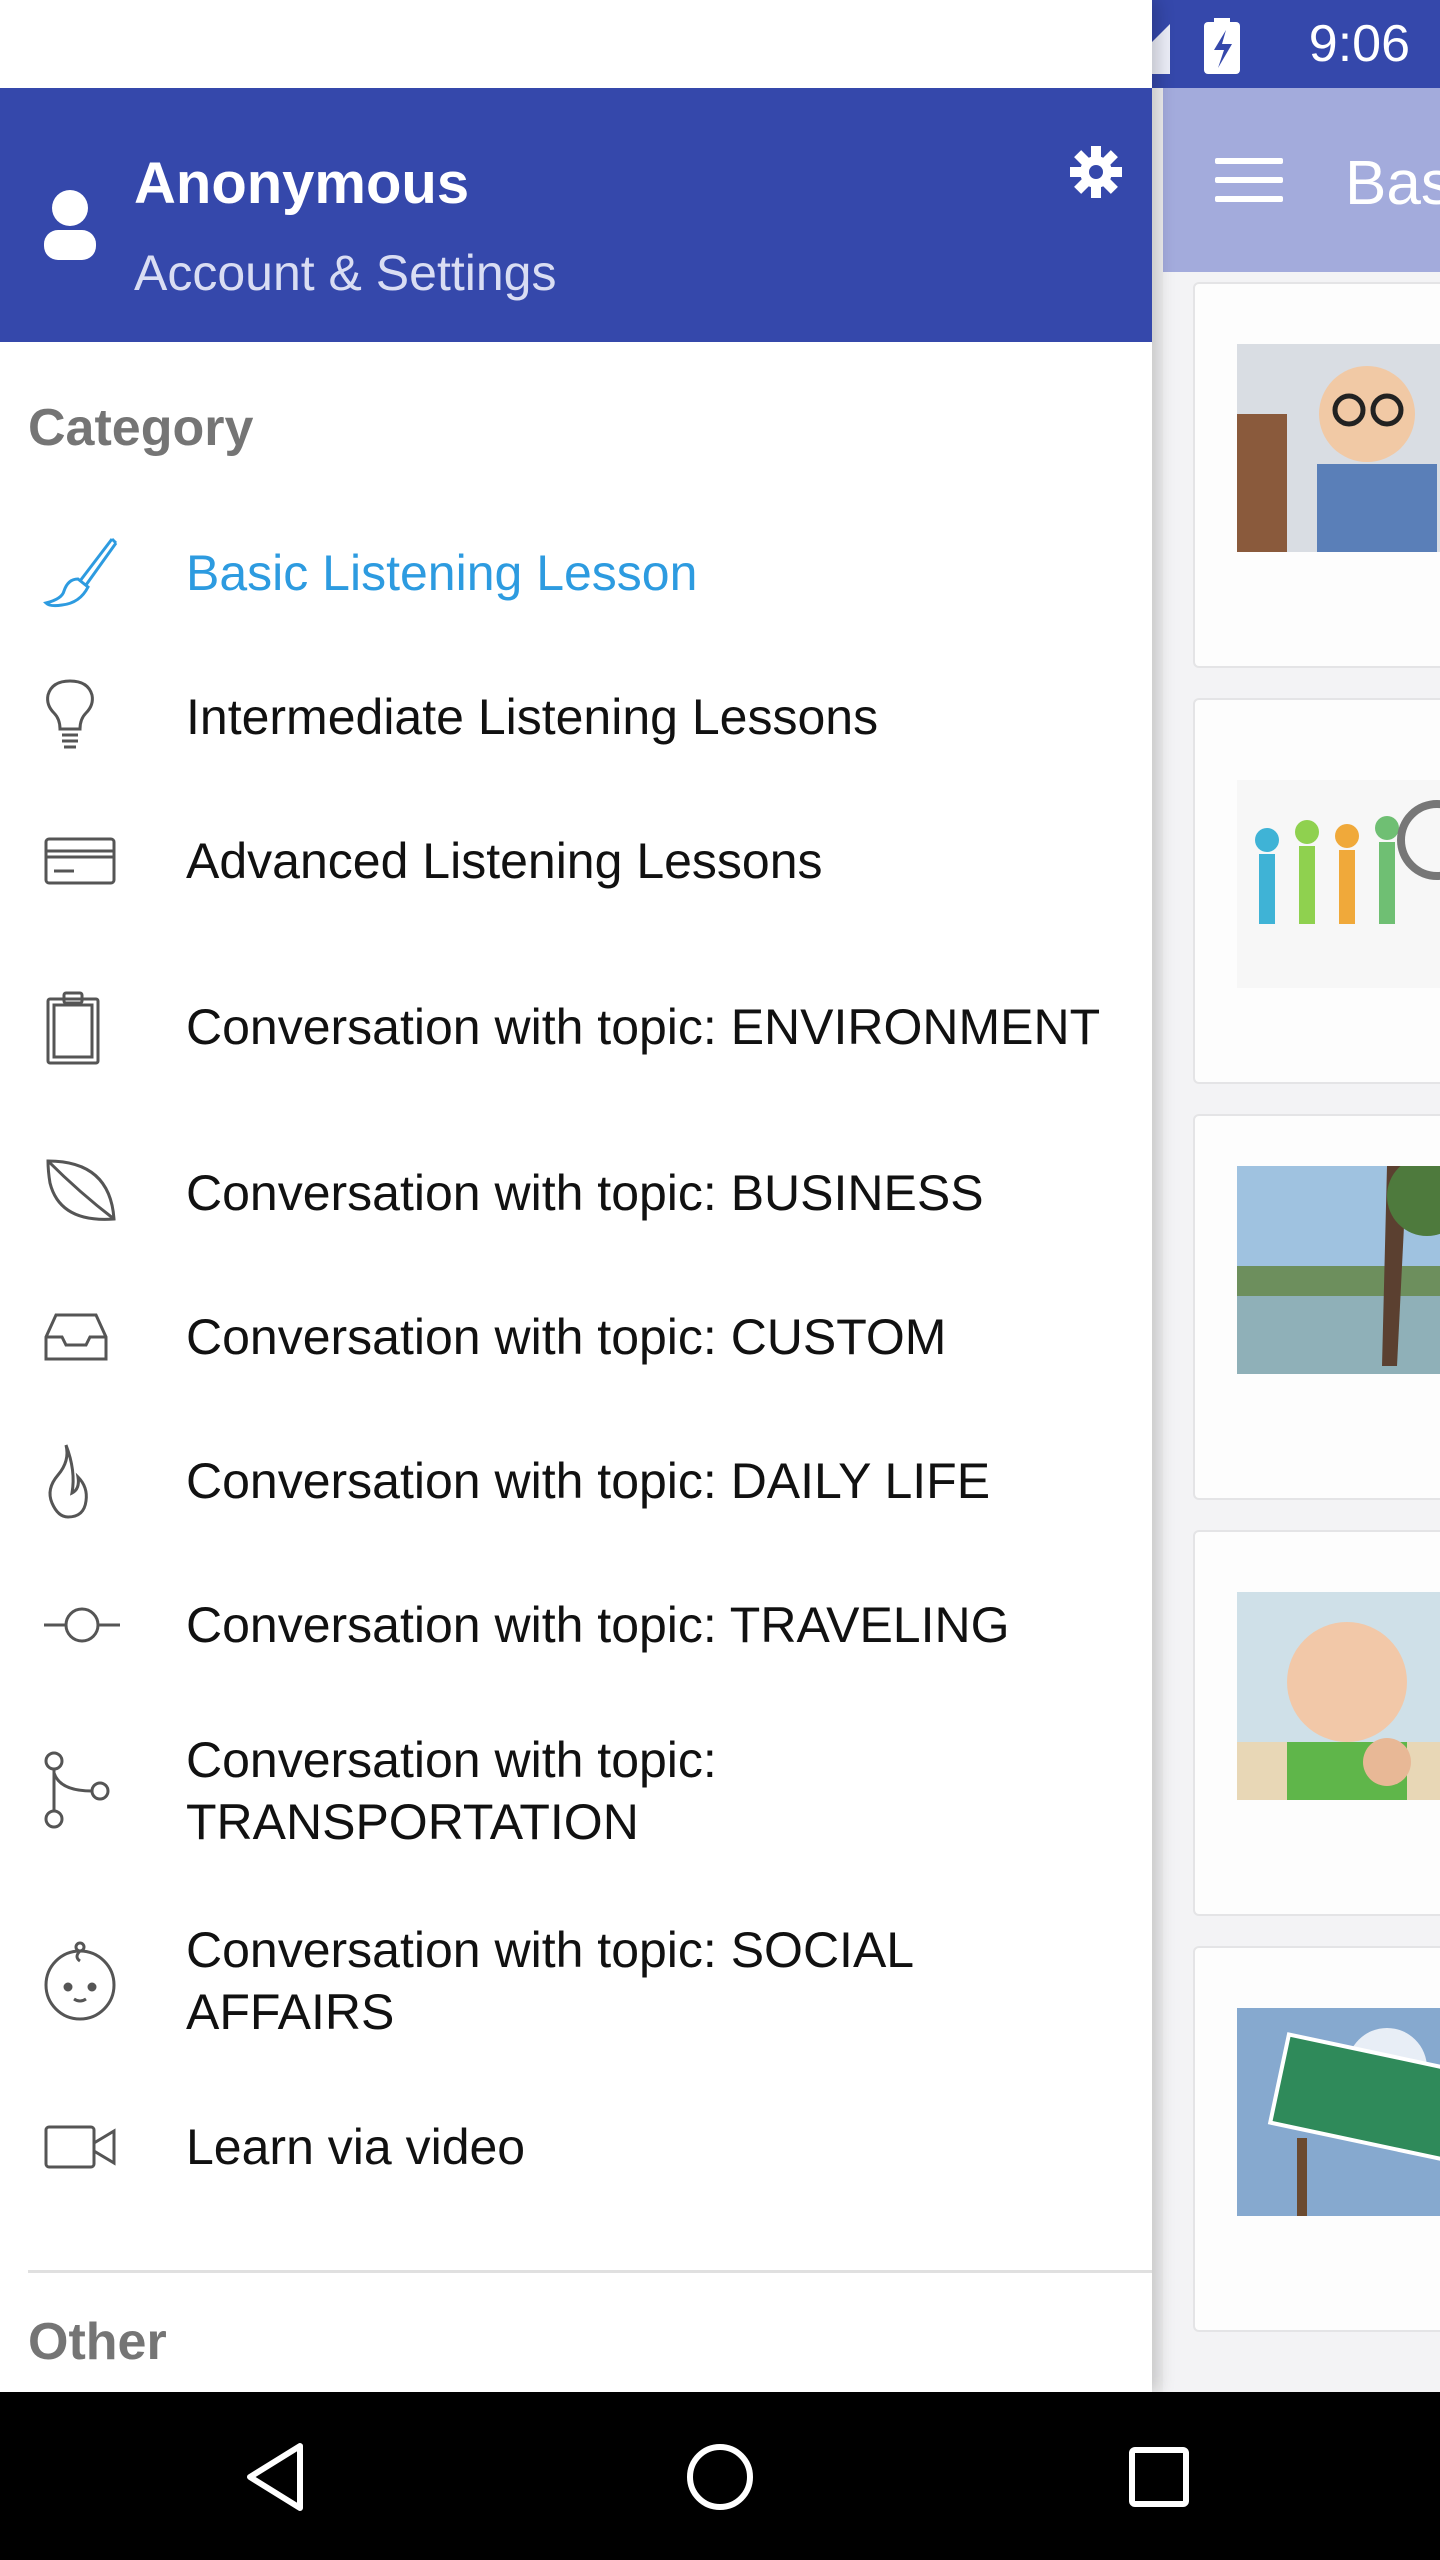 The image size is (1440, 2560). I want to click on hamburger-menu-icon, so click(1249, 180).